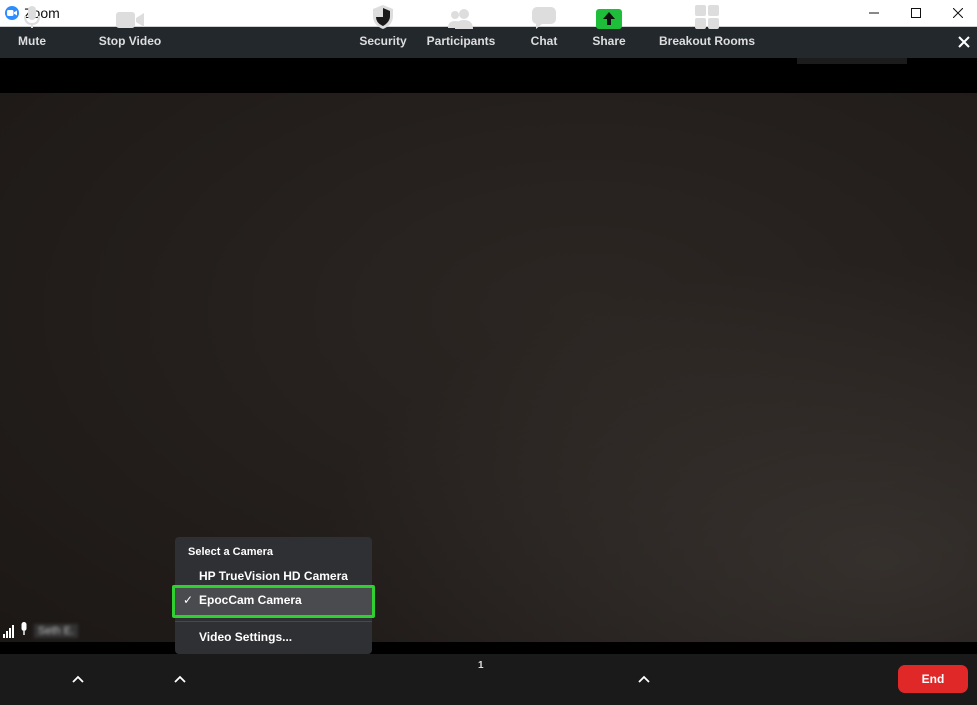 Image resolution: width=977 pixels, height=705 pixels. Describe the element at coordinates (78, 679) in the screenshot. I see `audio-options-chevron-up-icon` at that location.